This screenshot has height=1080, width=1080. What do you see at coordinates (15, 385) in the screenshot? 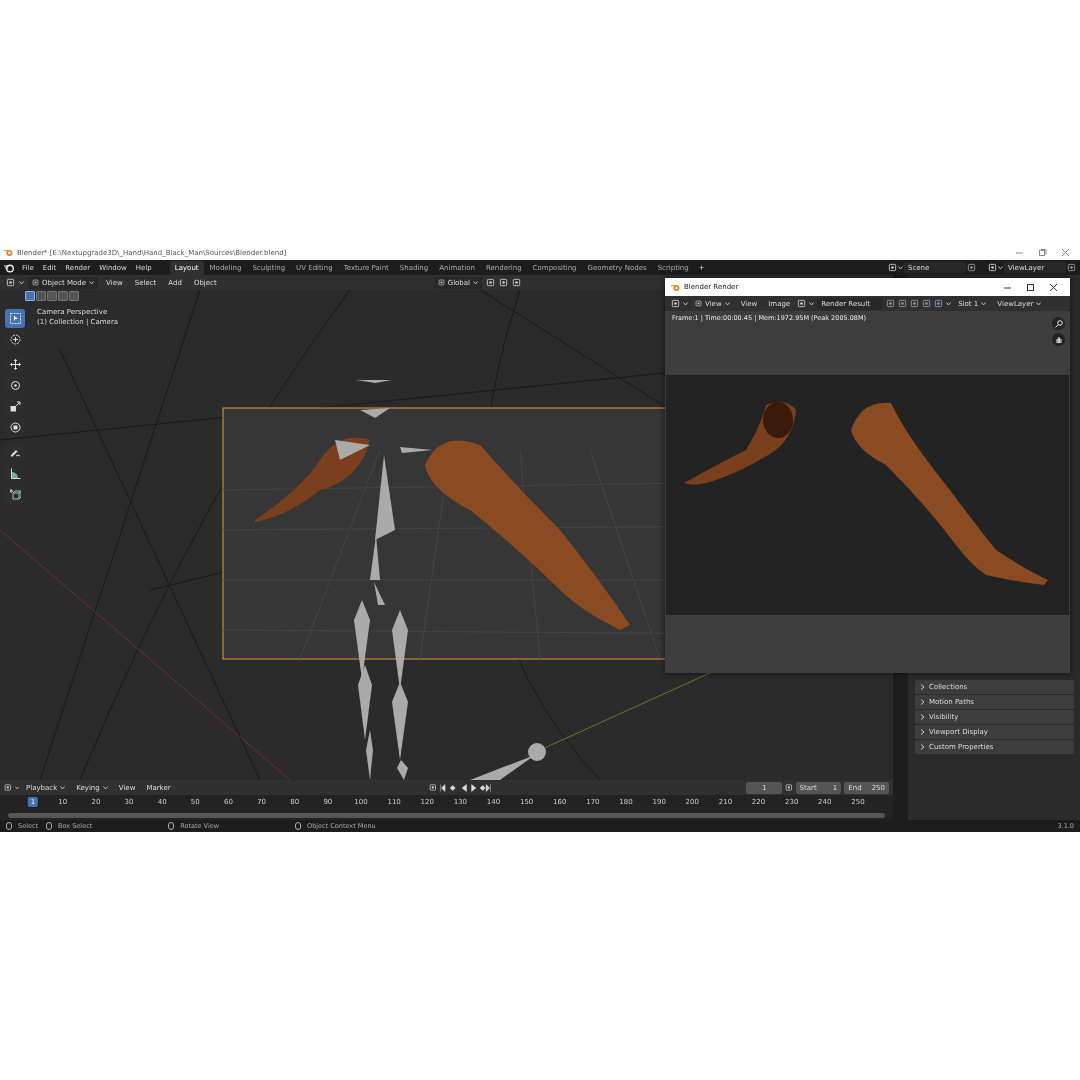
I see `rotate-icon` at bounding box center [15, 385].